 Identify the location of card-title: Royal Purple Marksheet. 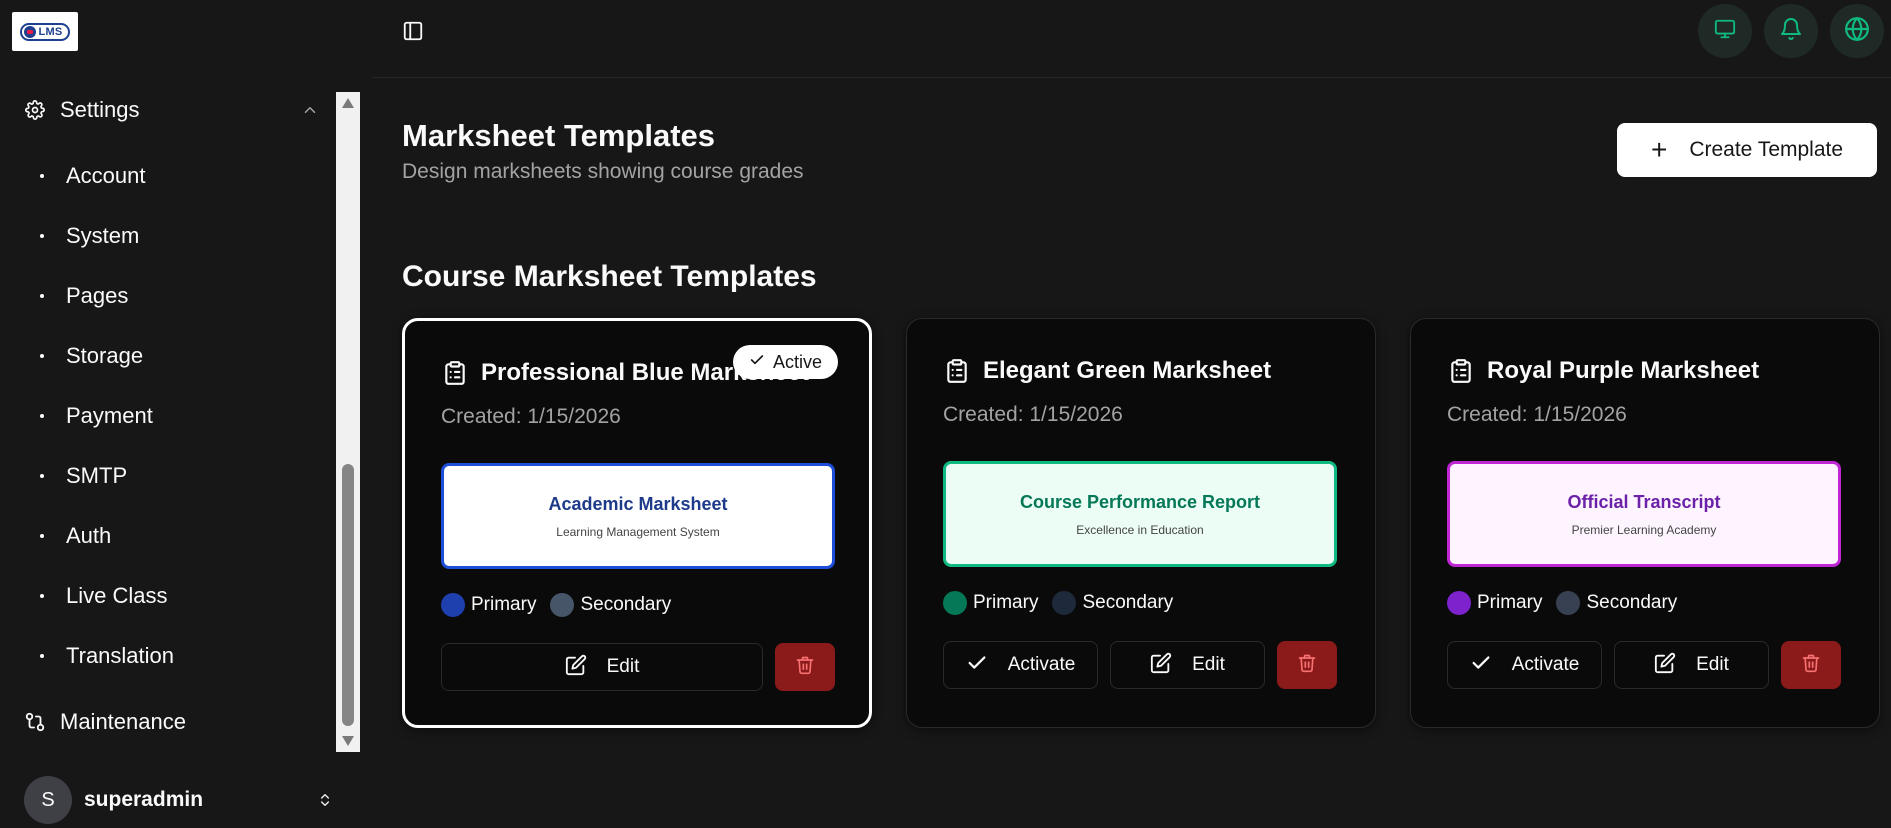
(1623, 370).